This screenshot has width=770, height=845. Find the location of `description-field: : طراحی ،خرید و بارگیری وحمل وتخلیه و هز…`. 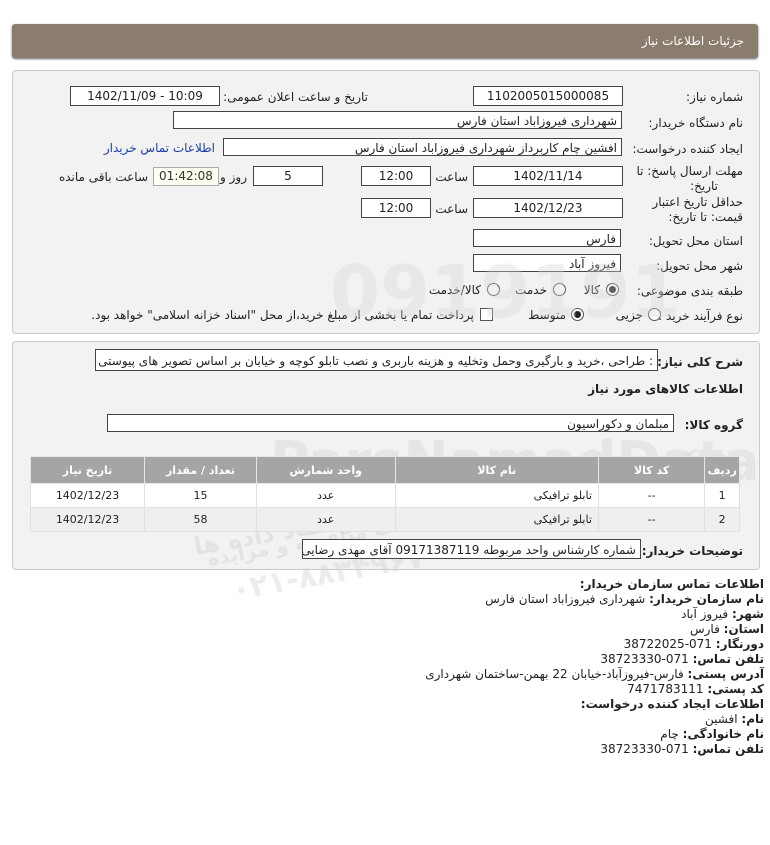

description-field: : طراحی ،خرید و بارگیری وحمل وتخلیه و هز… is located at coordinates (376, 360).